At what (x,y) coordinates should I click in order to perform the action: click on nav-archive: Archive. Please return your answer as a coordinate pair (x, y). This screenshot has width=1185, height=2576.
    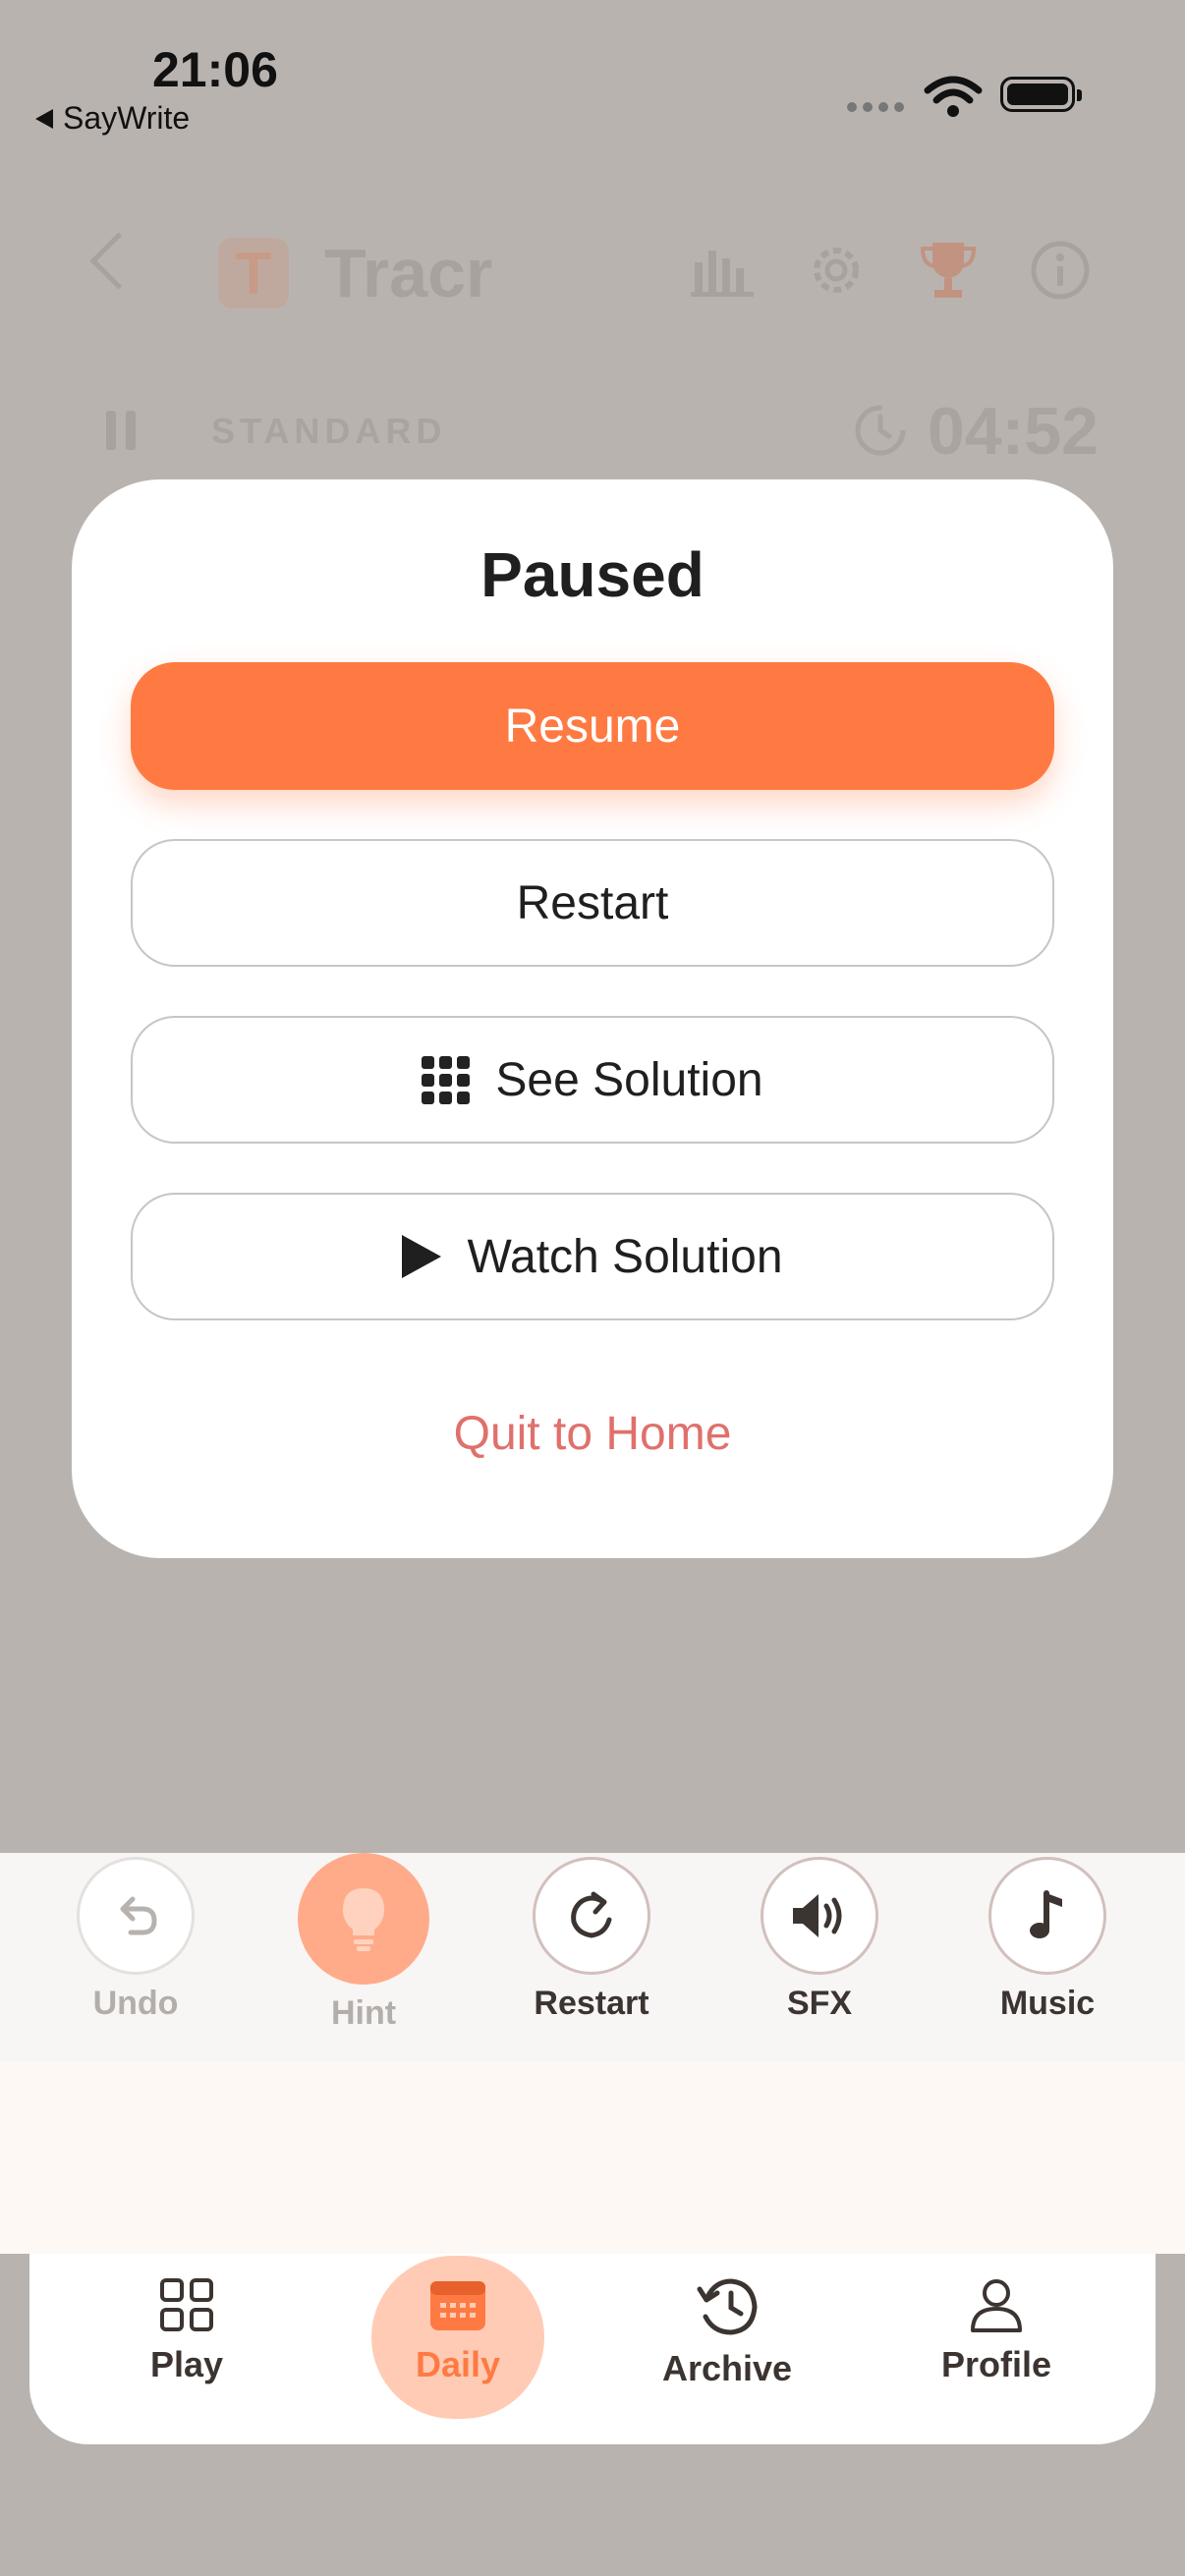
    Looking at the image, I should click on (727, 2332).